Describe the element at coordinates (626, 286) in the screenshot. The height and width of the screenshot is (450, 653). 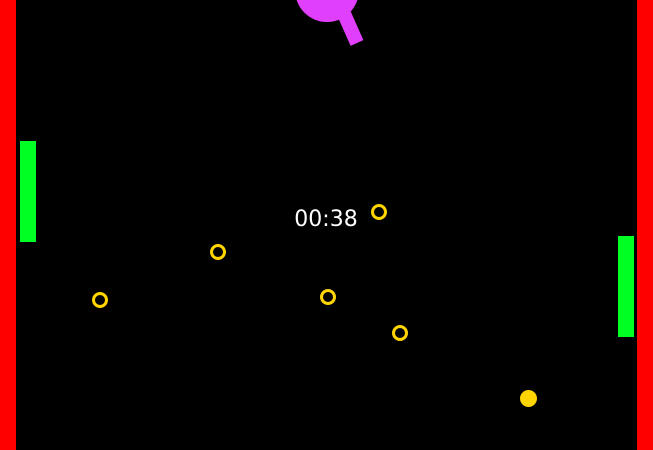
I see `right-paddle` at that location.